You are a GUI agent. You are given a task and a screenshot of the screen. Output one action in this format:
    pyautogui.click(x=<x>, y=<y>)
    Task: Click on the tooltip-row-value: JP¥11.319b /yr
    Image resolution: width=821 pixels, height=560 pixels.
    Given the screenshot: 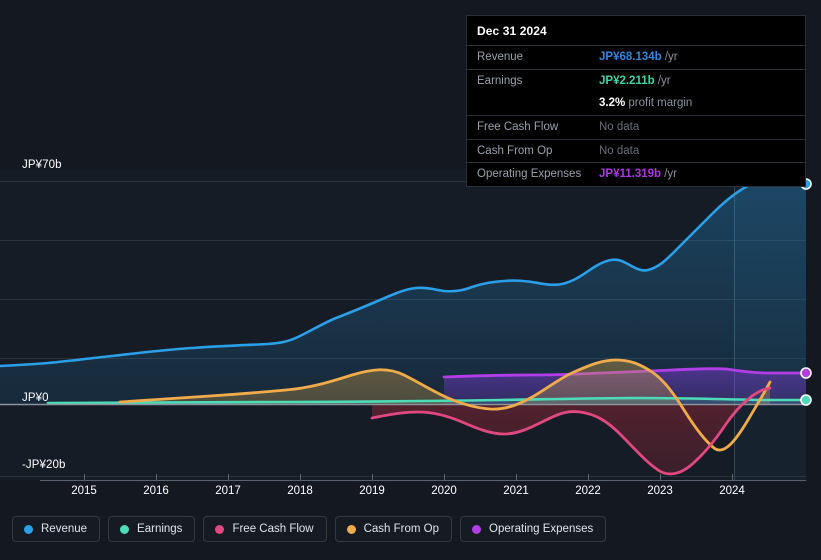 What is the action you would take?
    pyautogui.click(x=638, y=174)
    